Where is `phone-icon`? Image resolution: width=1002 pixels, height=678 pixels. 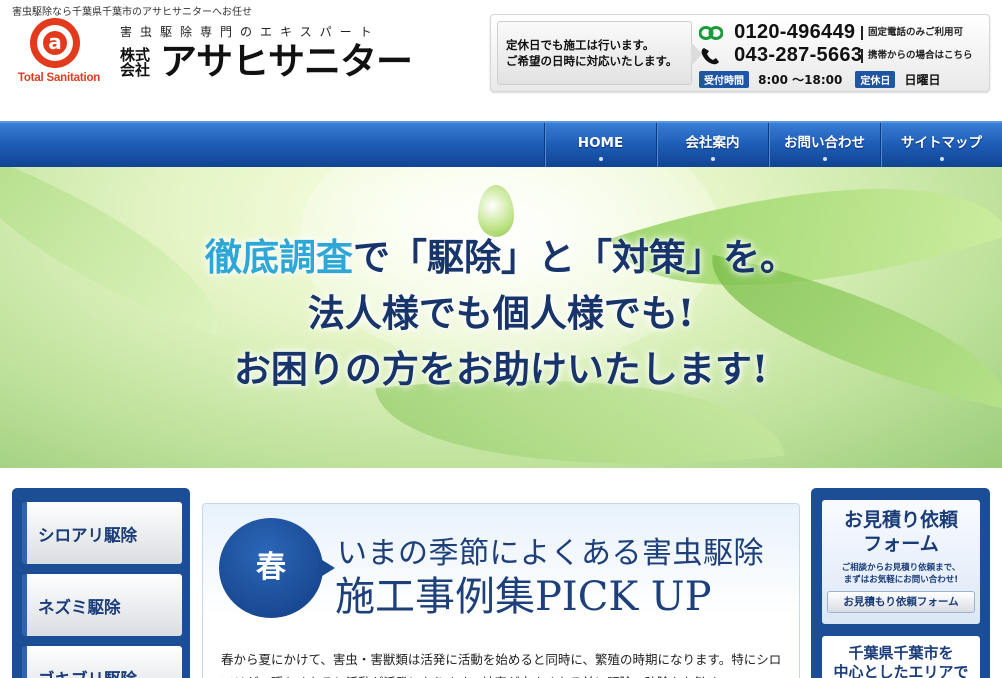 phone-icon is located at coordinates (710, 55).